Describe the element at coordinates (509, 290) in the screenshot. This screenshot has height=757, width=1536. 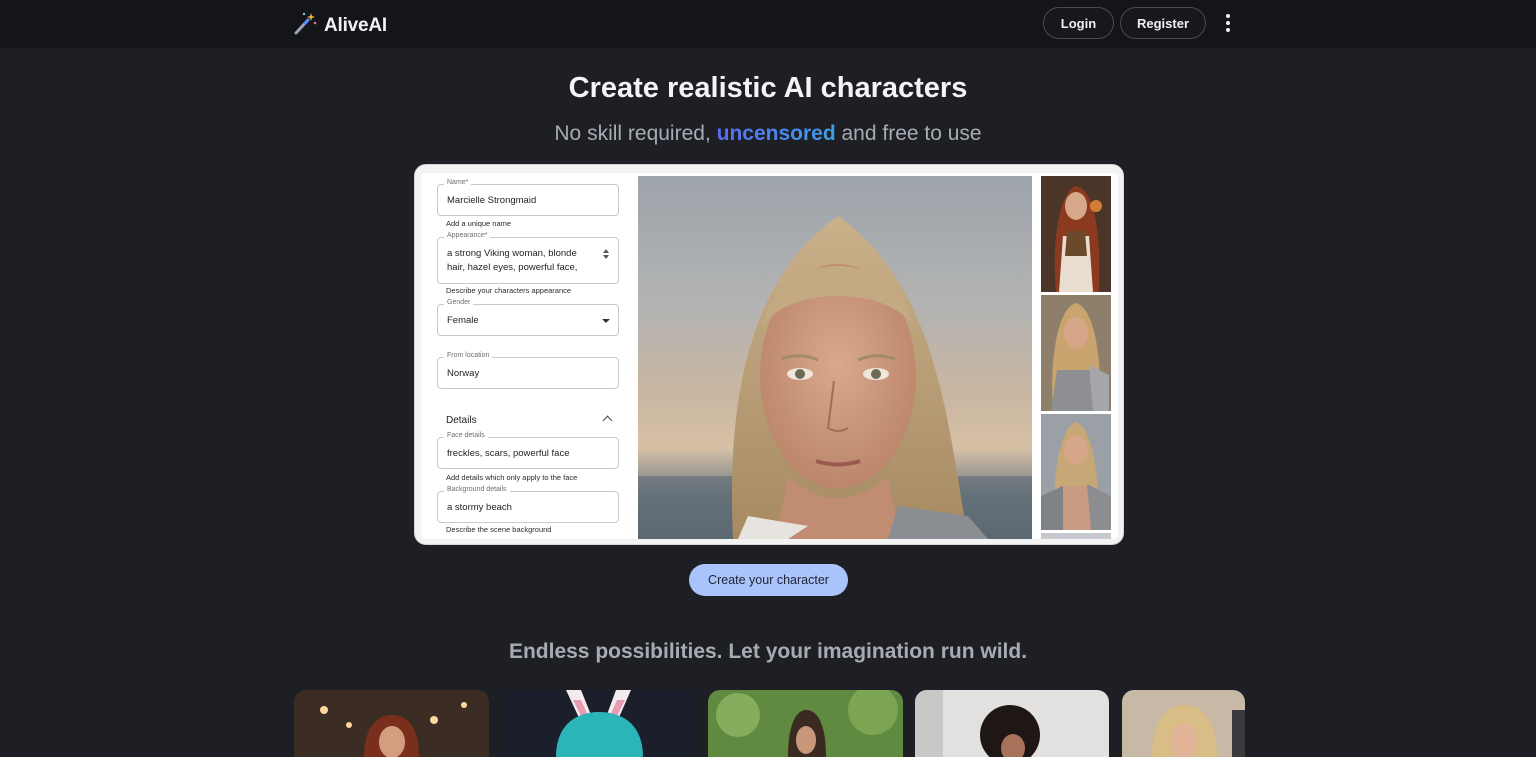
I see `appearance-helper-text: Describe your characters appearance` at that location.